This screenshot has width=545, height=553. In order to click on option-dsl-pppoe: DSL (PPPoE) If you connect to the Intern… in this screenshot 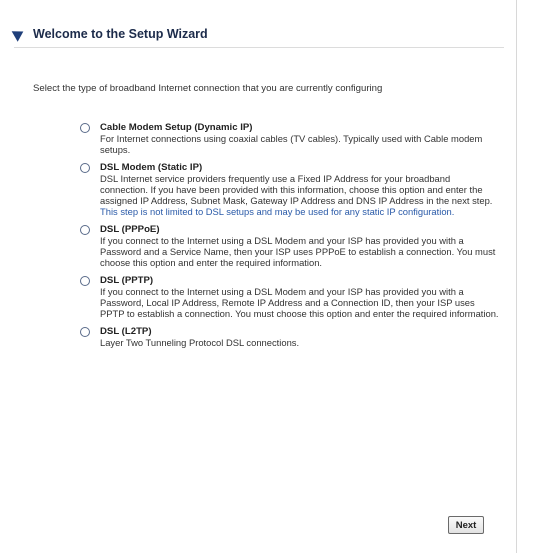, I will do `click(290, 246)`.